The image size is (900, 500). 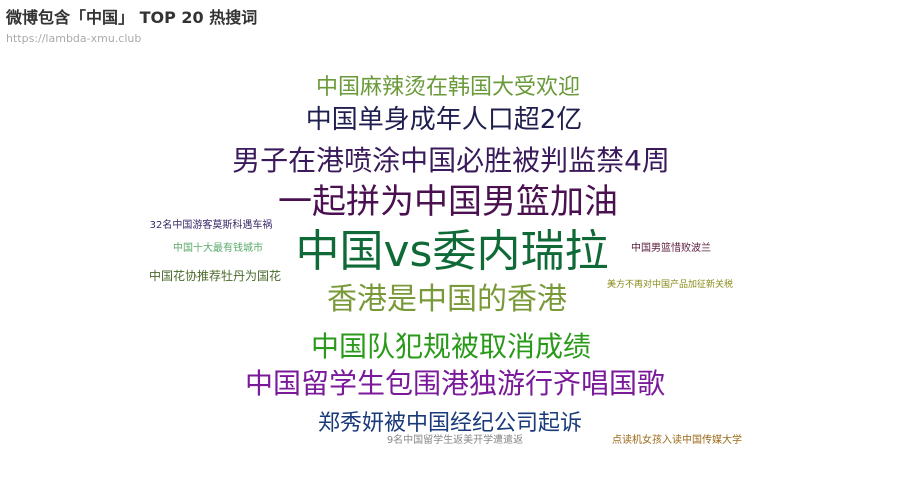 I want to click on word-cloud-term: 中国留学生包围港独游行齐唱国歌, so click(x=455, y=383).